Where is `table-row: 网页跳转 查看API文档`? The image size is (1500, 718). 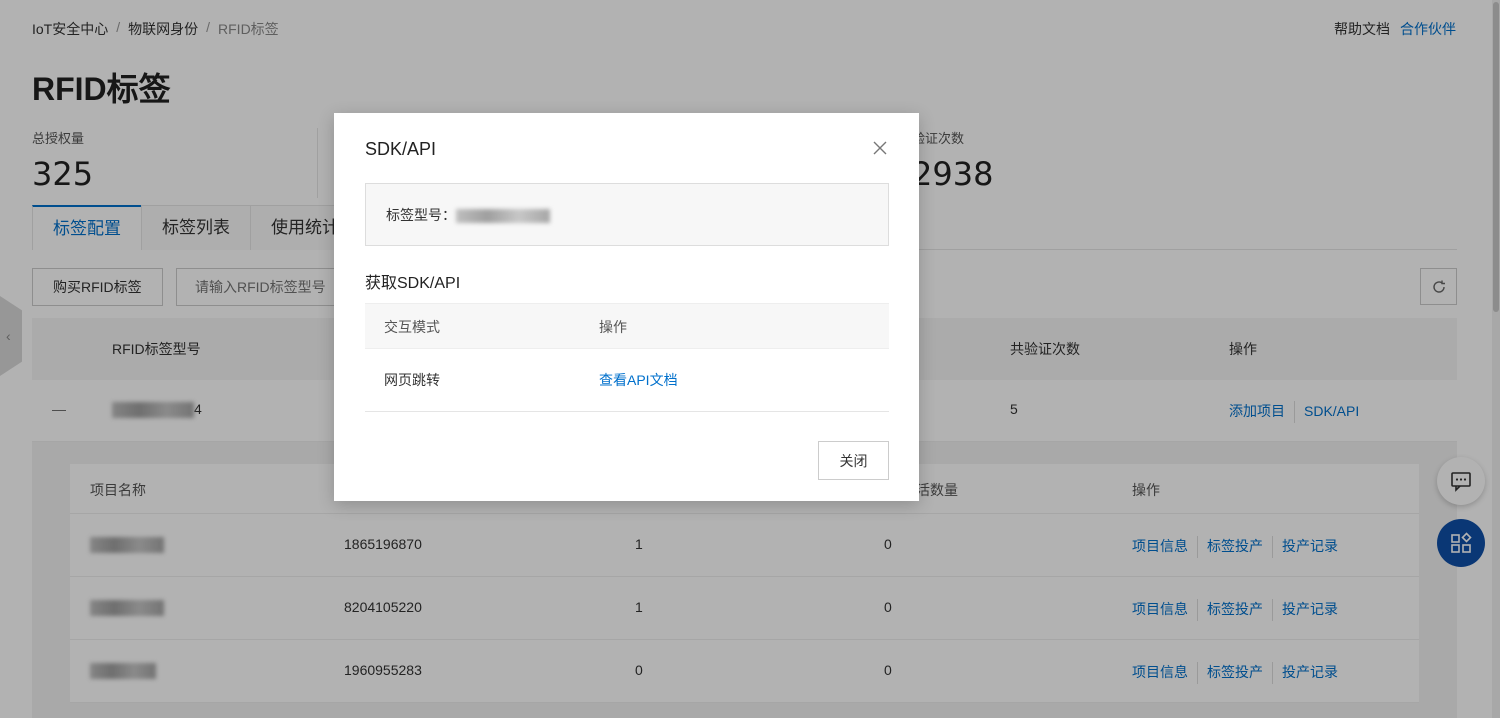 table-row: 网页跳转 查看API文档 is located at coordinates (627, 380).